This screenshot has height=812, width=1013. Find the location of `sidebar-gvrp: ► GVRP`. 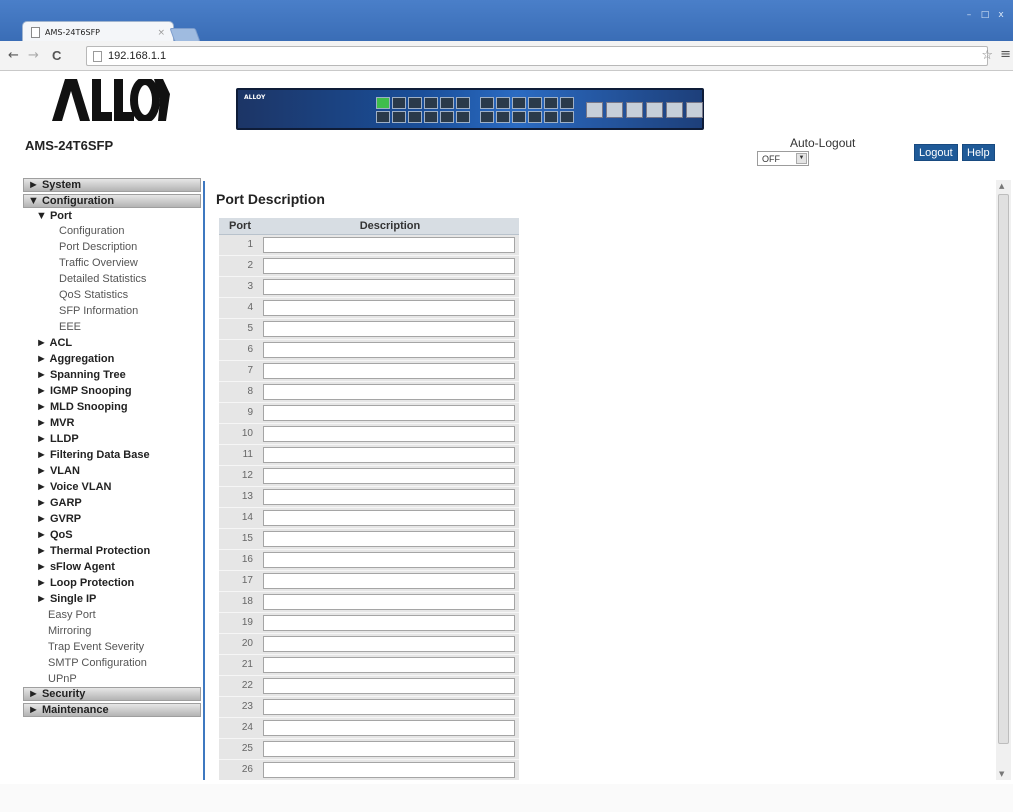

sidebar-gvrp: ► GVRP is located at coordinates (112, 519).